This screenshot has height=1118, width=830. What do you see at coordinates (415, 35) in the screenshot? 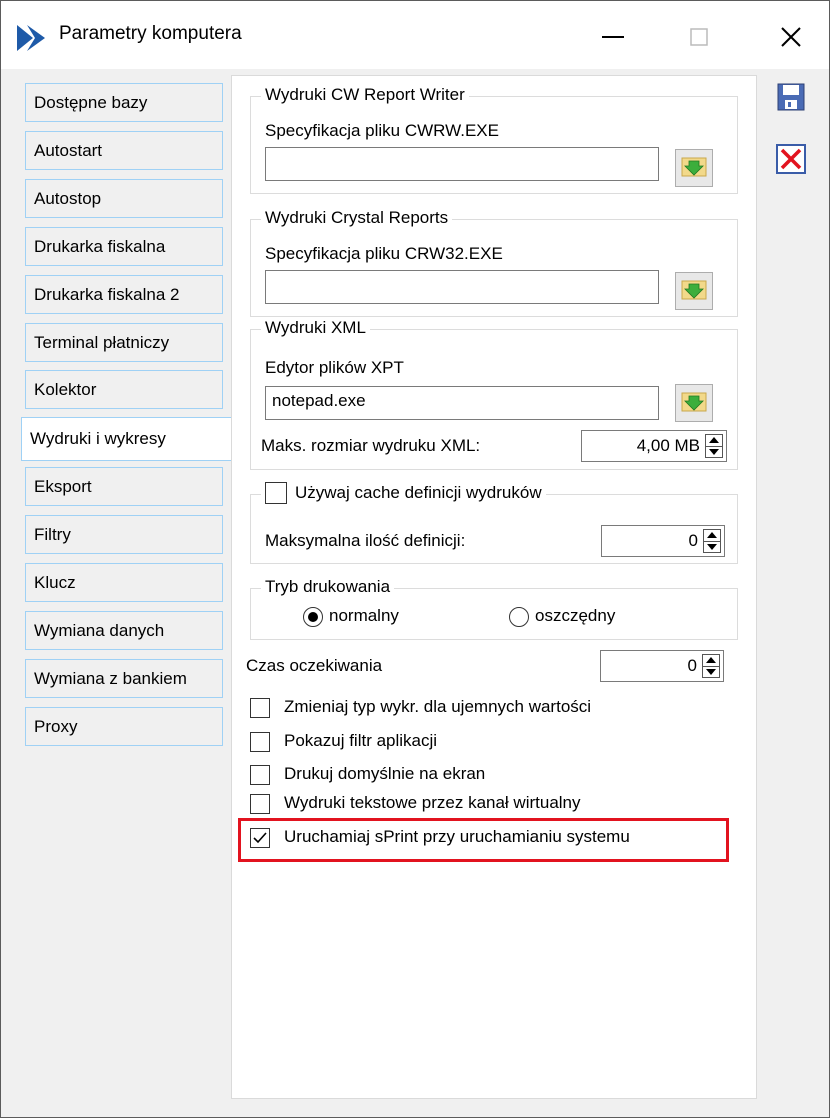
I see `title-bar: Parametry komputera` at bounding box center [415, 35].